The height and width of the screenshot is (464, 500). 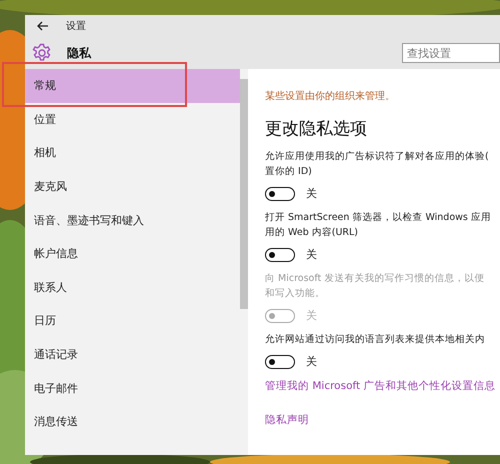 I want to click on link: 管理我的 Microsoft 广告和其他个性化设置信息, so click(x=380, y=386).